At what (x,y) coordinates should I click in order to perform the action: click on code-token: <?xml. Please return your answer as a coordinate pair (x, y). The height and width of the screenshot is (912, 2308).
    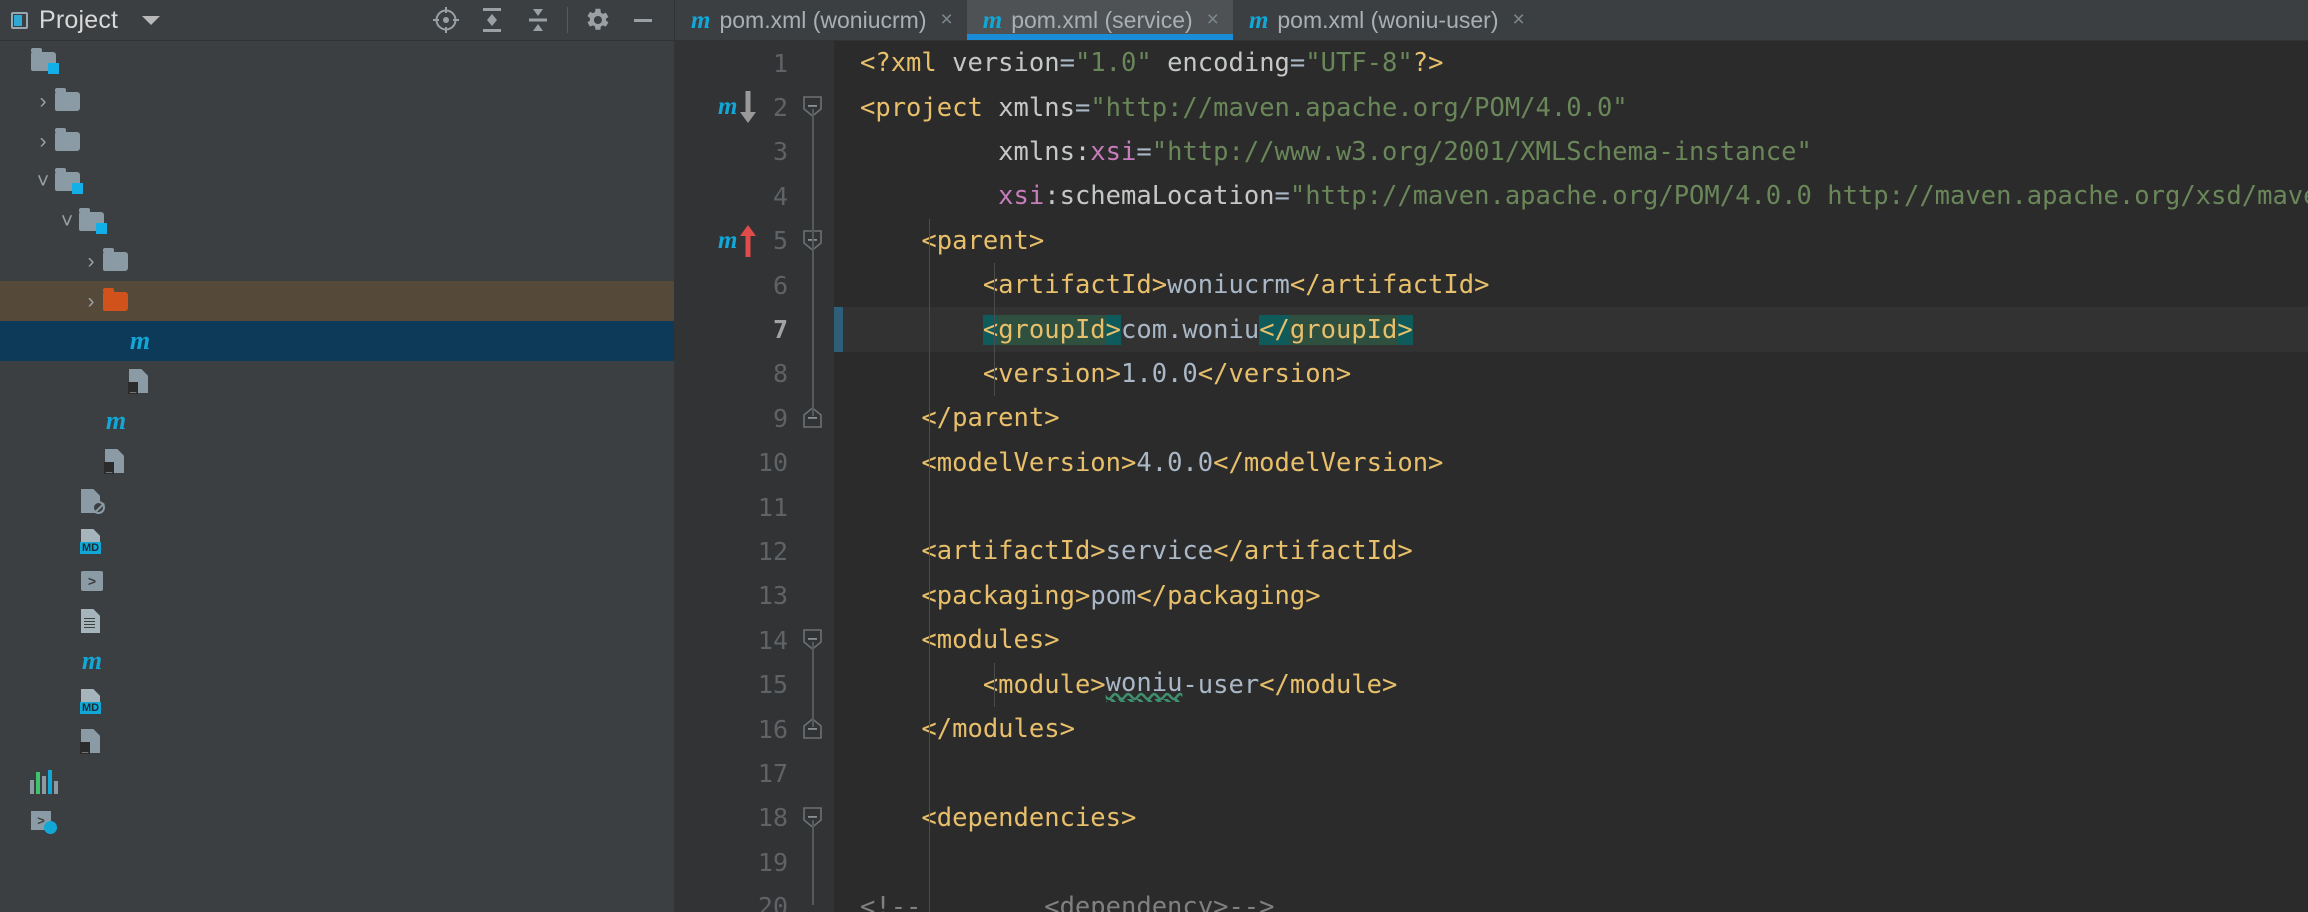
    Looking at the image, I should click on (906, 63).